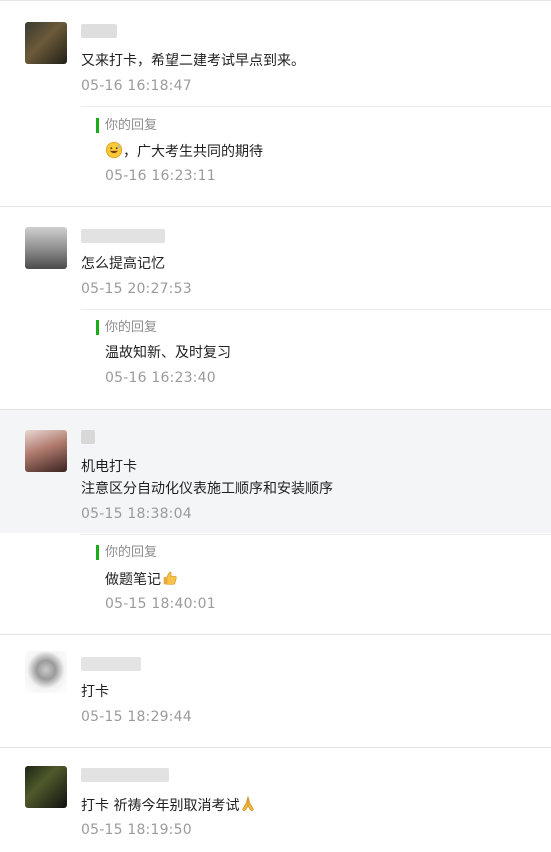  I want to click on reply-text: 温故知新、及时复习, so click(168, 353).